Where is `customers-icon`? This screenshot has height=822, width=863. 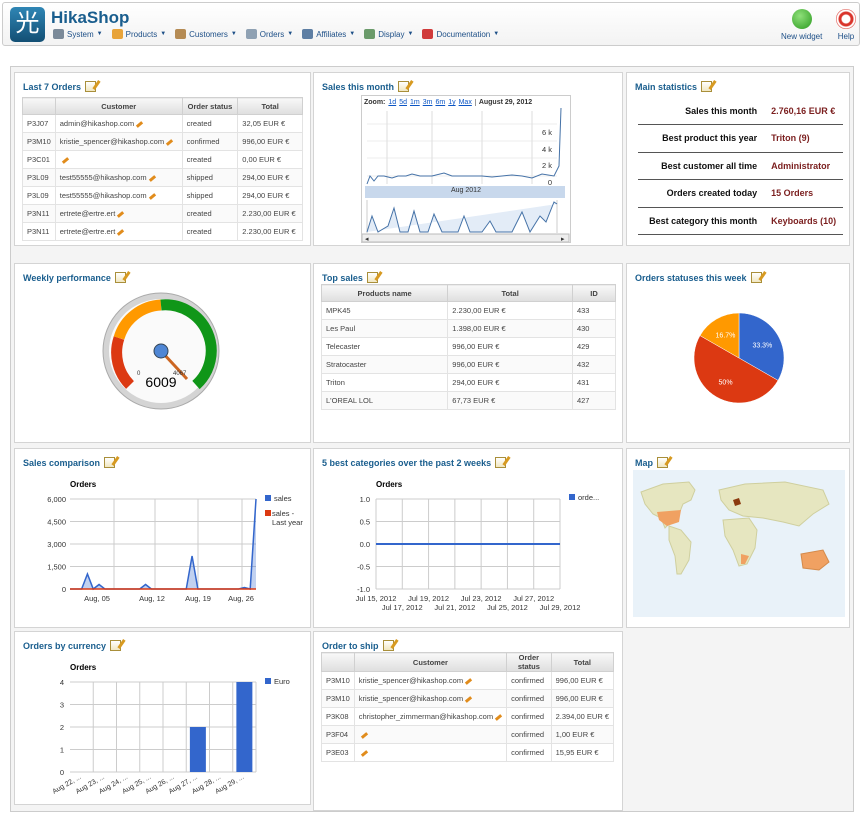 customers-icon is located at coordinates (181, 34).